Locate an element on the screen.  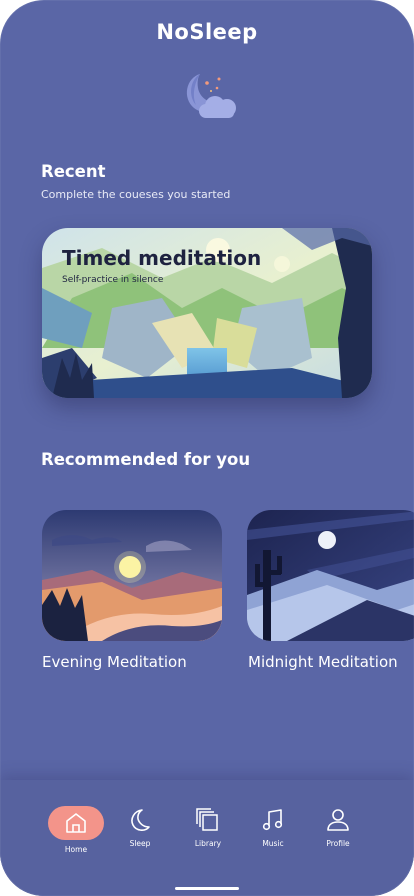
evening-meditation-label: Evening Meditation is located at coordinates (114, 662).